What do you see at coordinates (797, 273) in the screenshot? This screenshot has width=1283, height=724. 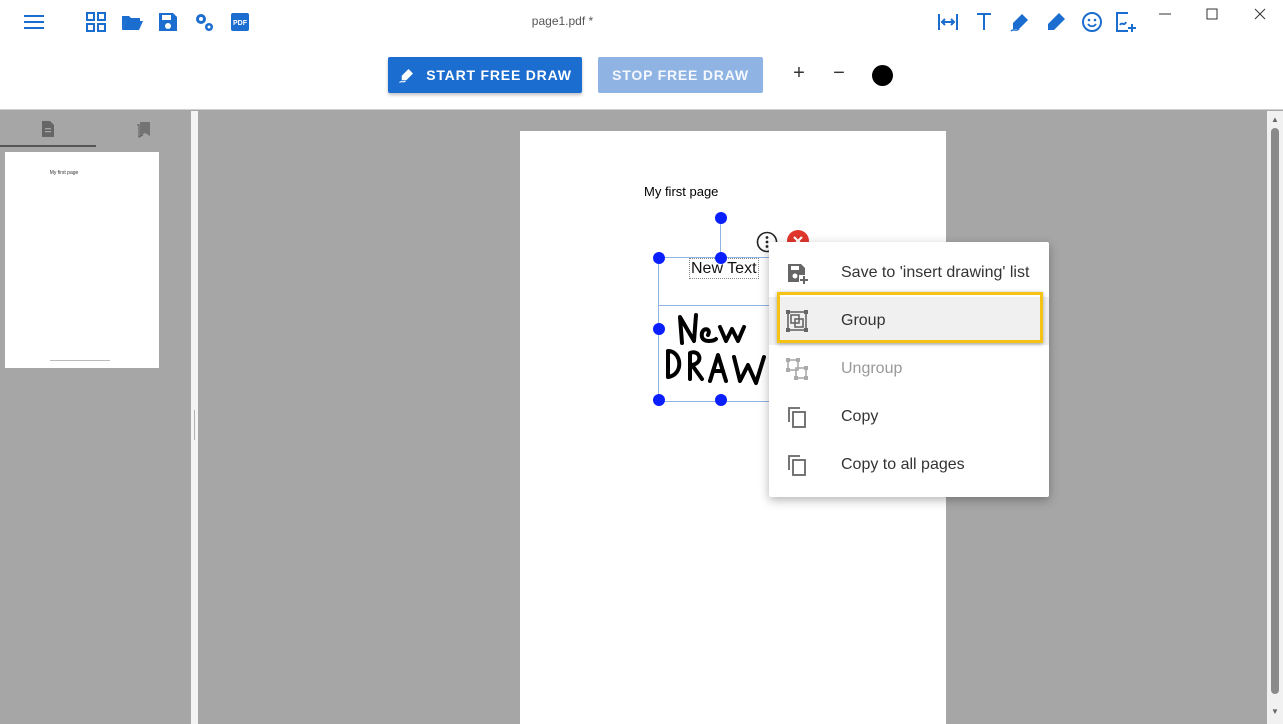 I see `save-plus-icon` at bounding box center [797, 273].